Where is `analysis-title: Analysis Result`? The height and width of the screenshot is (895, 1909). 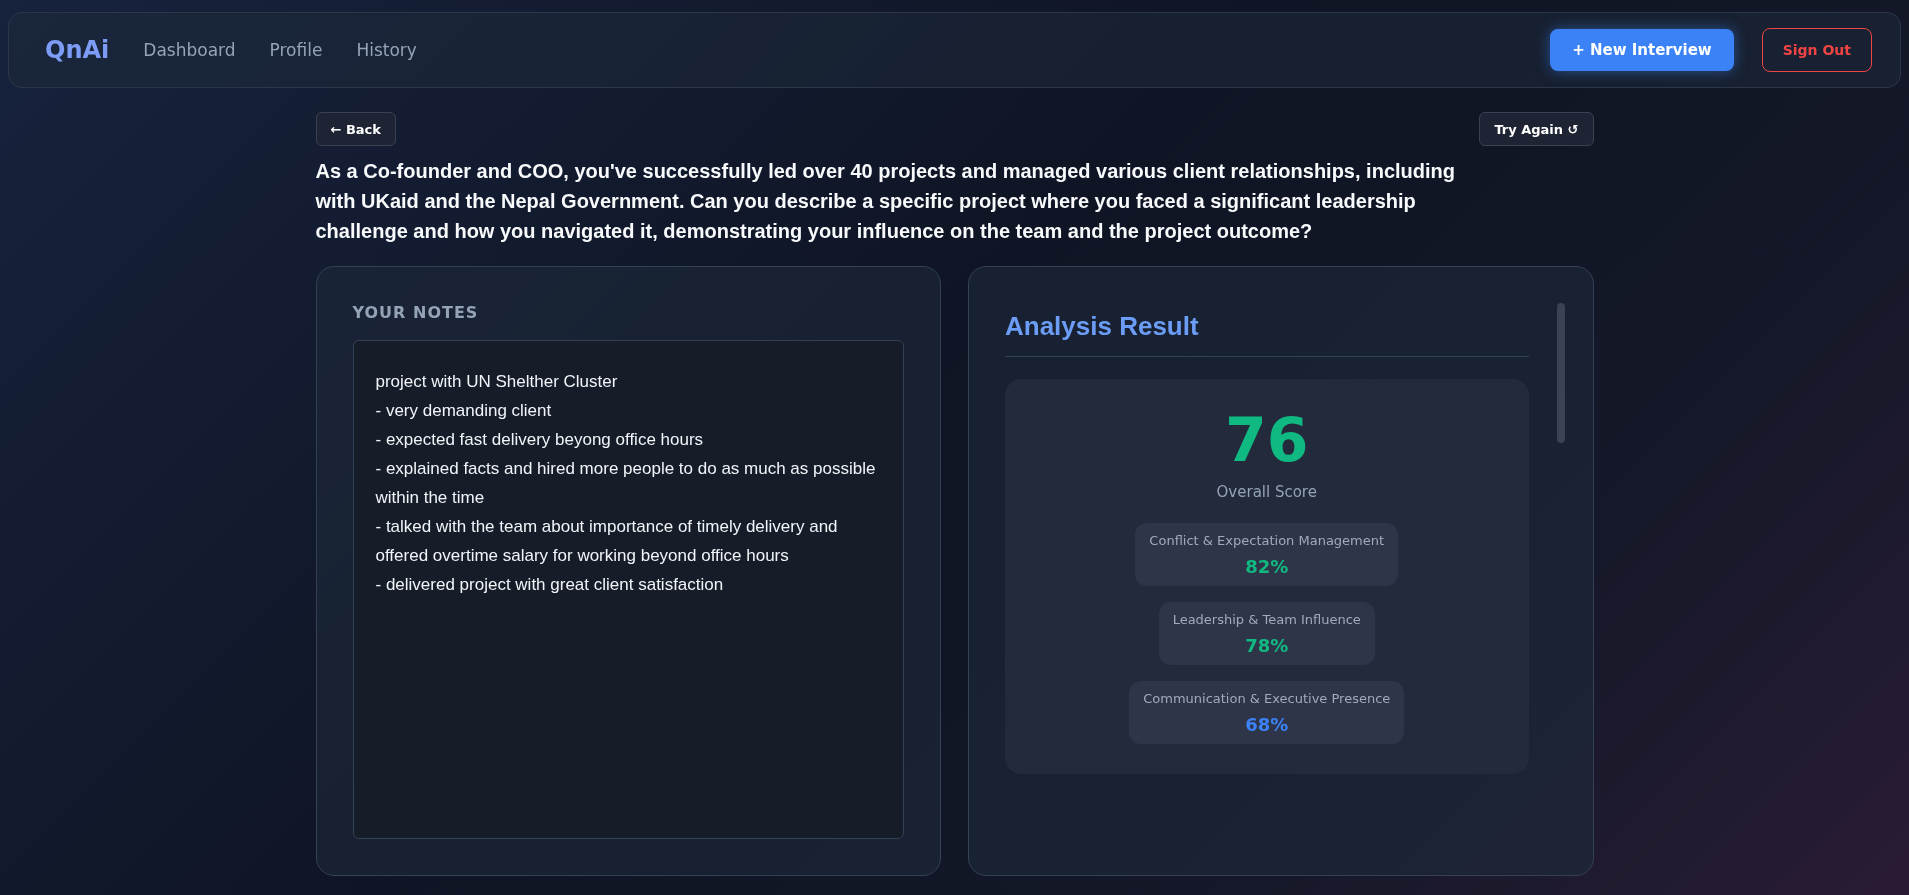
analysis-title: Analysis Result is located at coordinates (1267, 330).